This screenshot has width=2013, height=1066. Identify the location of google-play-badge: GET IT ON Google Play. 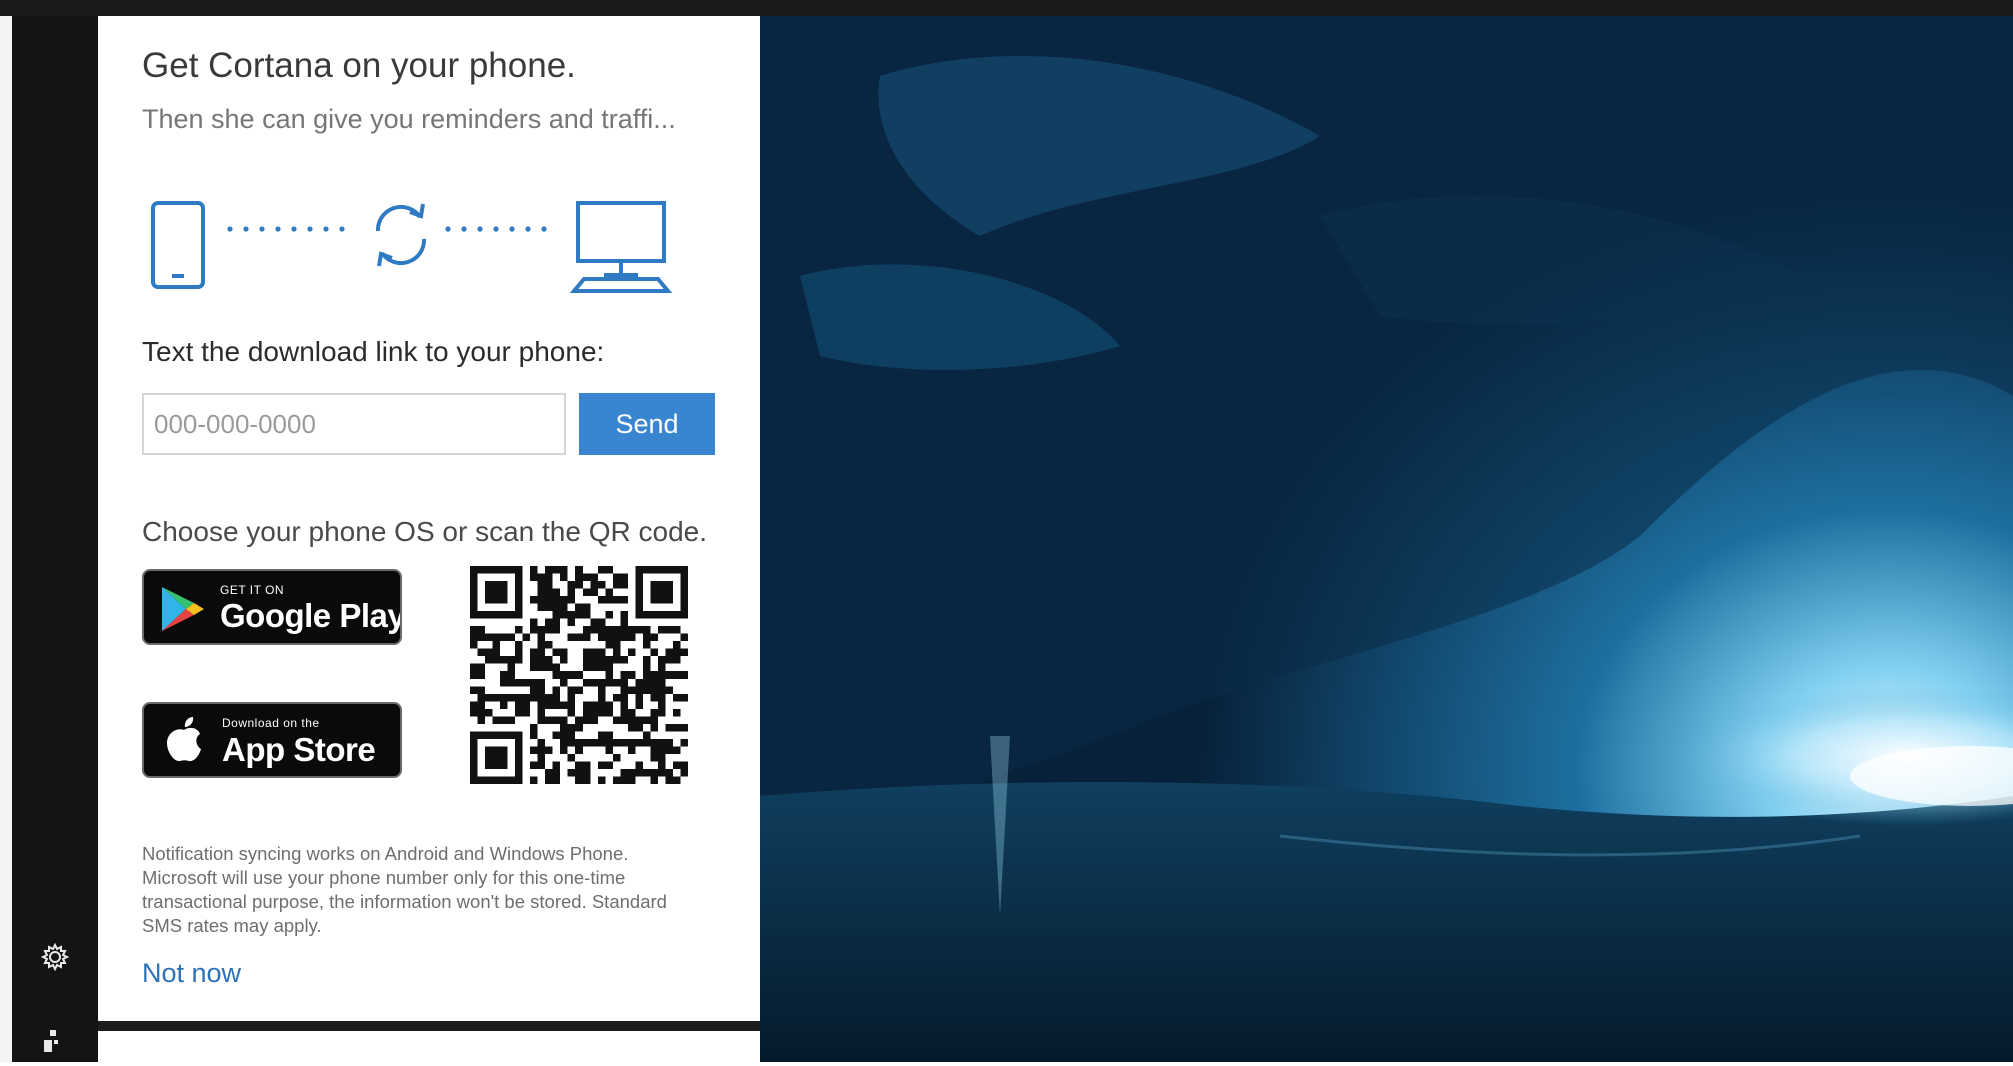
(272, 607).